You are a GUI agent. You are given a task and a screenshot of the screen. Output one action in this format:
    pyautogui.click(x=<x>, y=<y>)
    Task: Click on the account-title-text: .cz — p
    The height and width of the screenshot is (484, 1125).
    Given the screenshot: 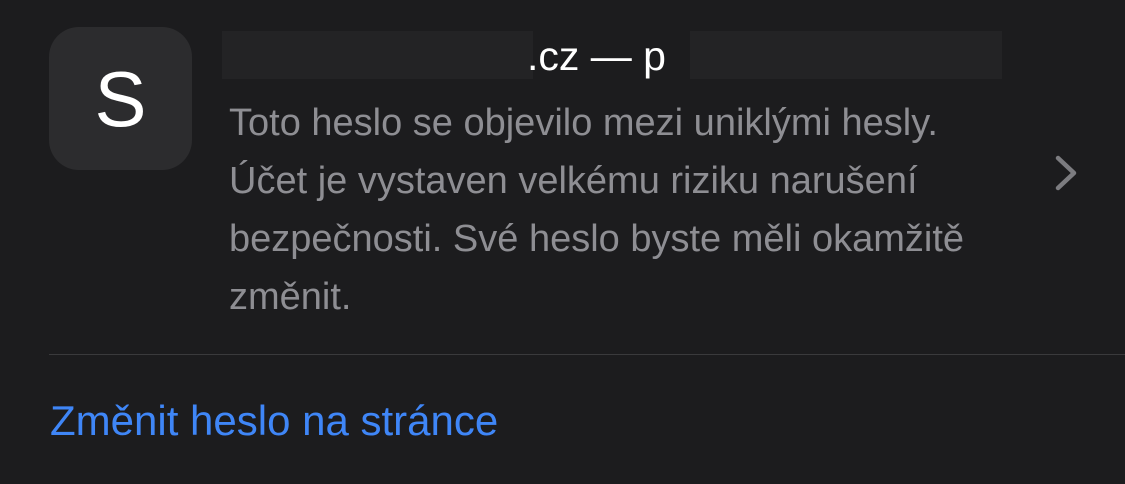 What is the action you would take?
    pyautogui.click(x=596, y=56)
    